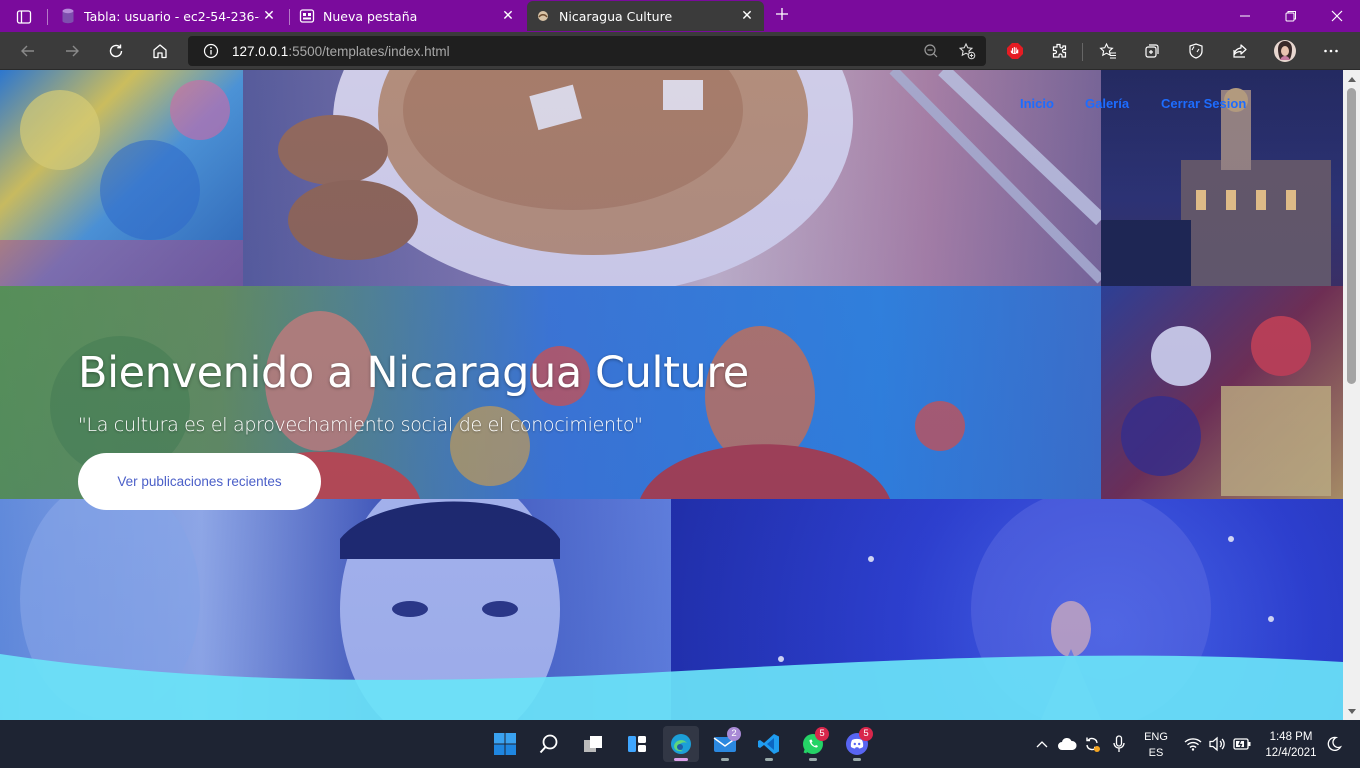 The width and height of the screenshot is (1360, 768). Describe the element at coordinates (769, 744) in the screenshot. I see `vscode-icon` at that location.